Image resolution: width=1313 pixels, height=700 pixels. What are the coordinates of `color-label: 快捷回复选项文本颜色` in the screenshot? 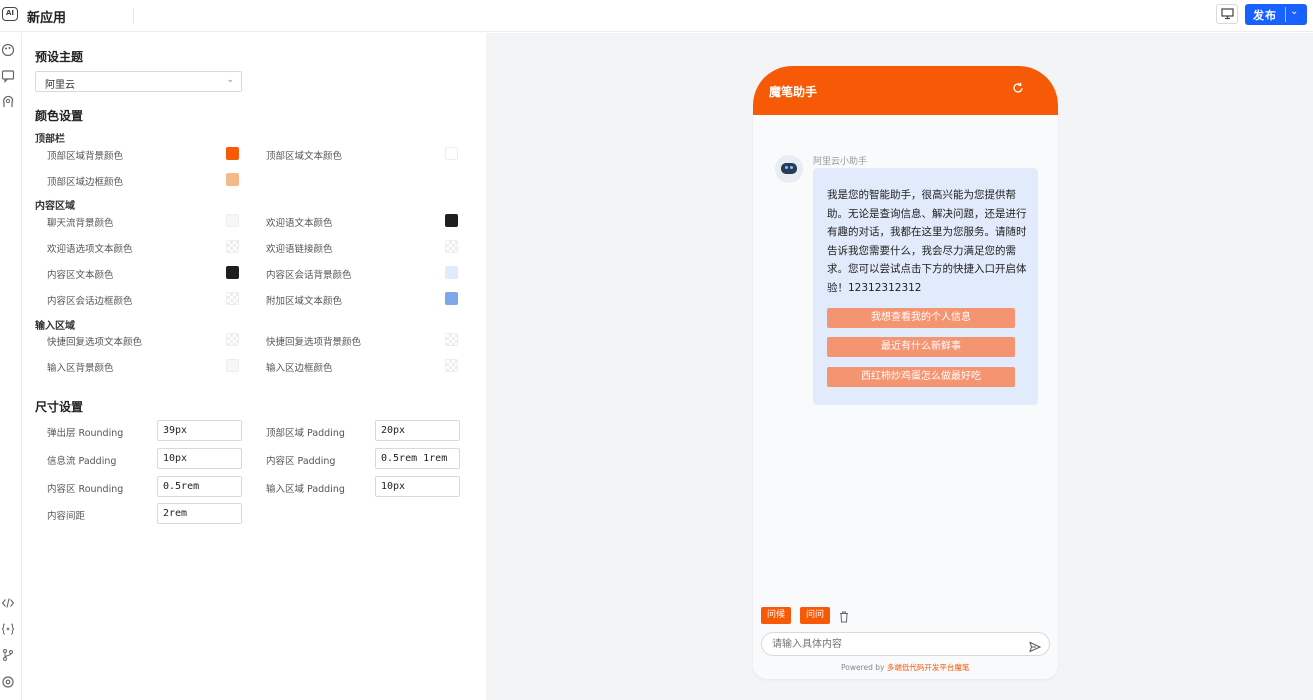 It's located at (95, 342).